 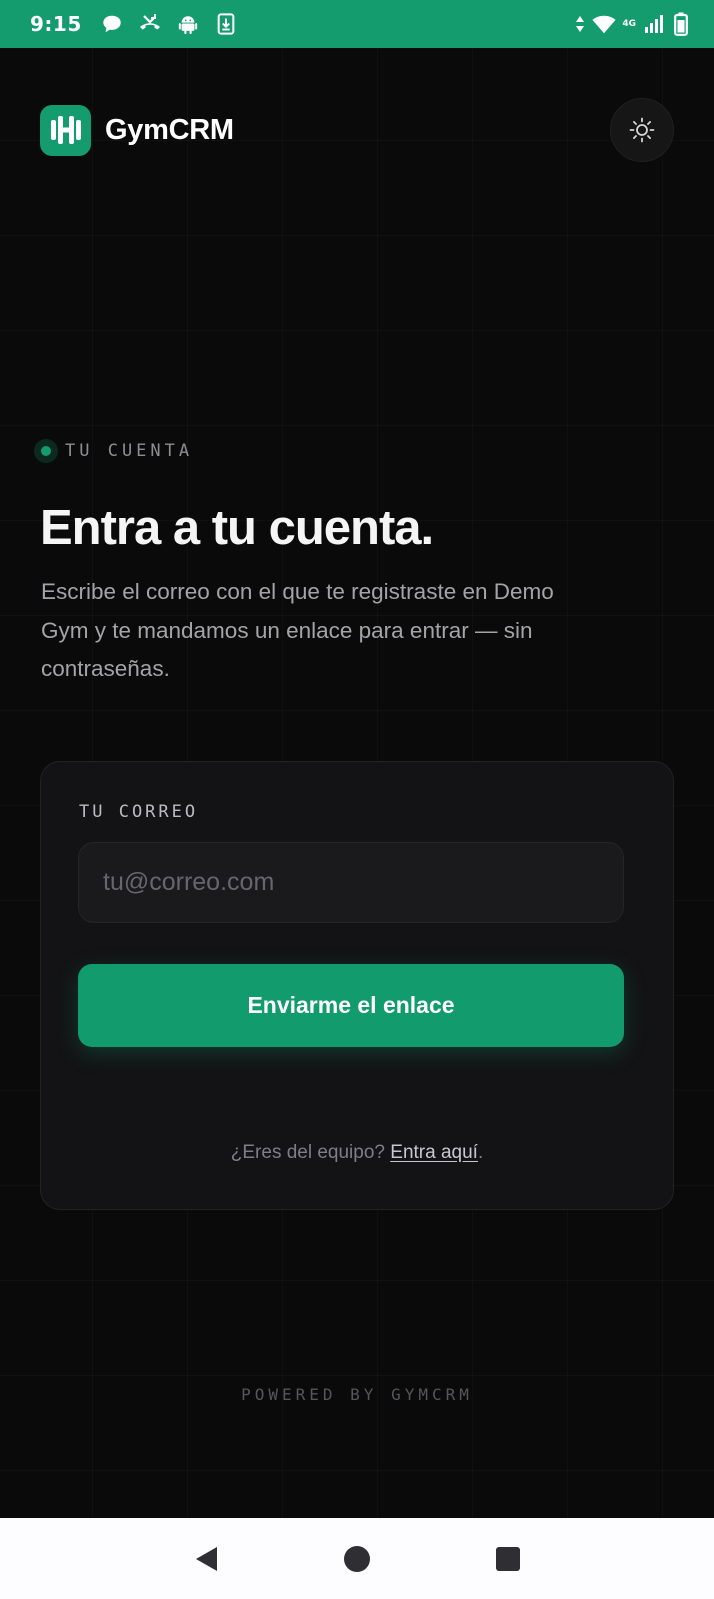 I want to click on data-arrows-icon, so click(x=580, y=24).